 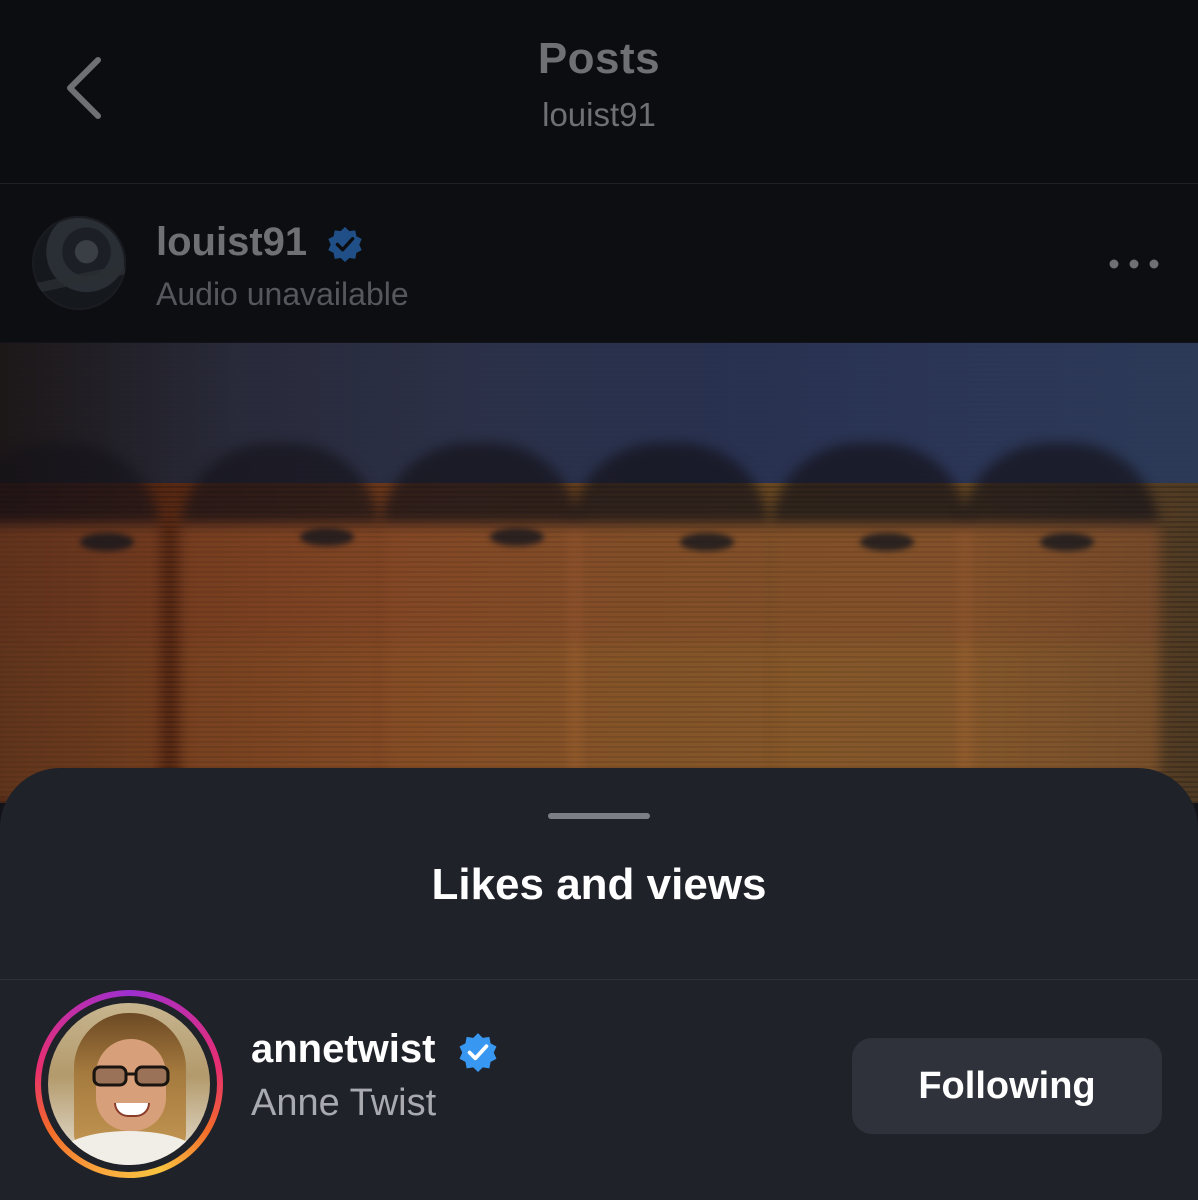 I want to click on more-horizontal-icon, so click(x=1134, y=264).